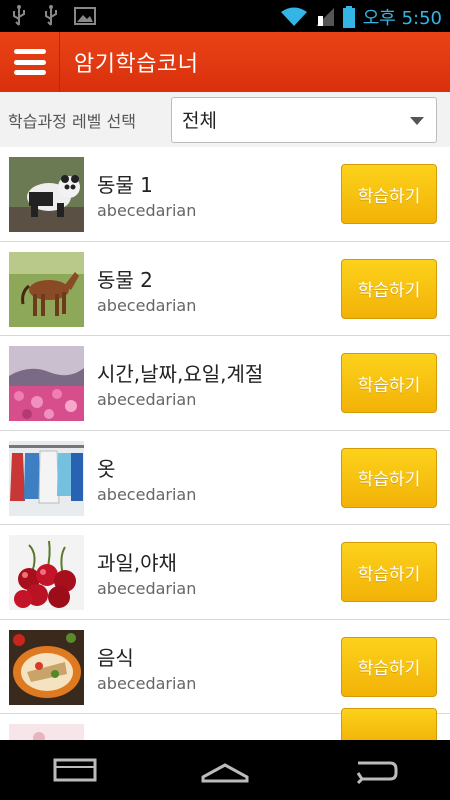  I want to click on dropdown-arrow-icon, so click(417, 120).